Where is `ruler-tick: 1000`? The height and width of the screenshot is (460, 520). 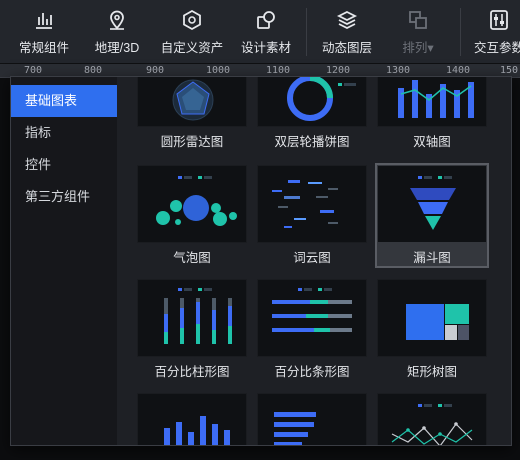
ruler-tick: 1000 is located at coordinates (218, 70).